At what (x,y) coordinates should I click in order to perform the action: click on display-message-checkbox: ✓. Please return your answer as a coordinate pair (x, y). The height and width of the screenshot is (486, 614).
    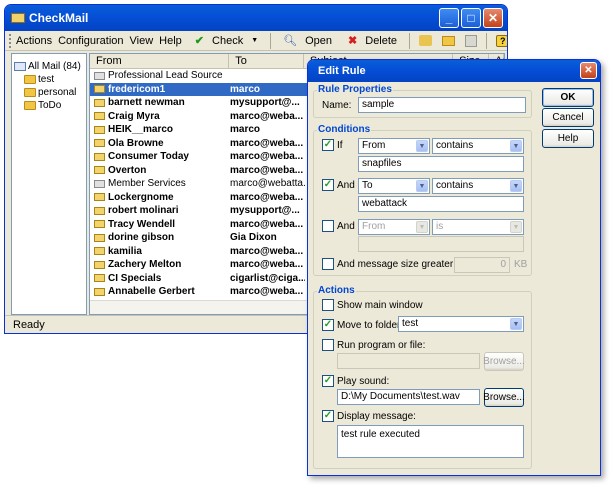
    Looking at the image, I should click on (328, 416).